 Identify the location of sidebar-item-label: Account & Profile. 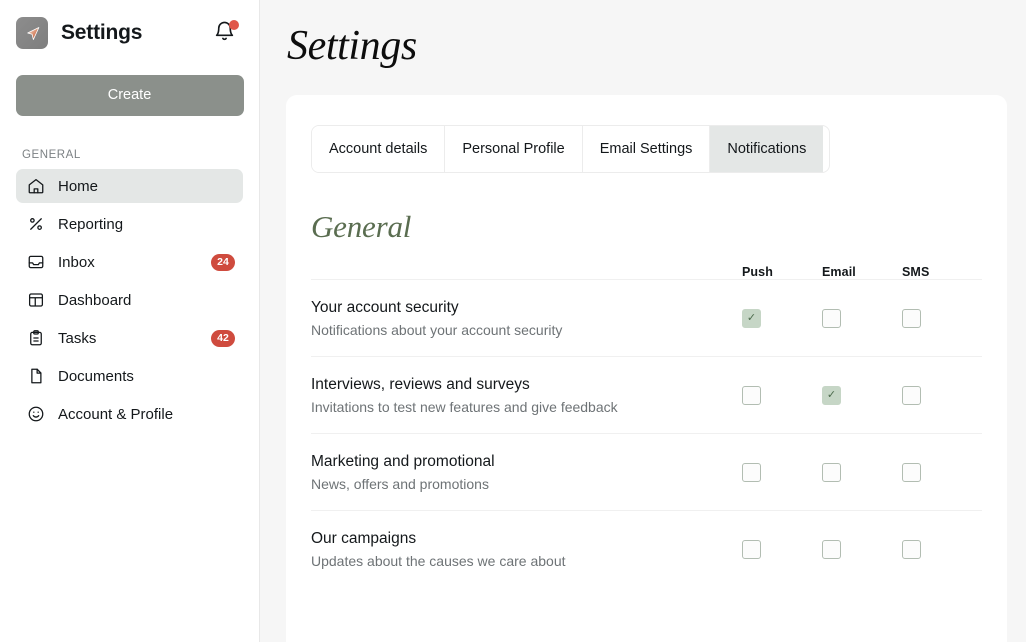
(116, 414).